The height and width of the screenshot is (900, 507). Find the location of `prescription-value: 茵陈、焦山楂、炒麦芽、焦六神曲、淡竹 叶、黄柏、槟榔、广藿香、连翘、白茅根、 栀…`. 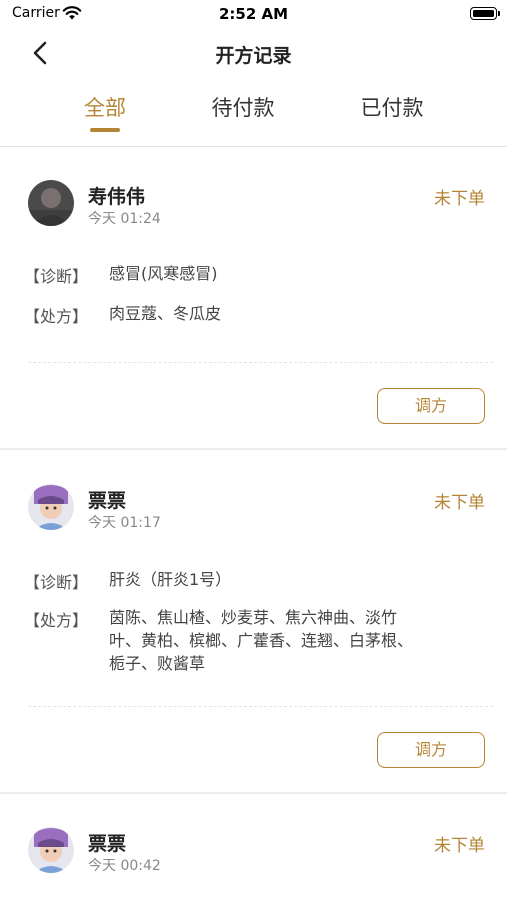

prescription-value: 茵陈、焦山楂、炒麦芽、焦六神曲、淡竹 叶、黄柏、槟榔、广藿香、连翘、白茅根、 栀… is located at coordinates (294, 640).